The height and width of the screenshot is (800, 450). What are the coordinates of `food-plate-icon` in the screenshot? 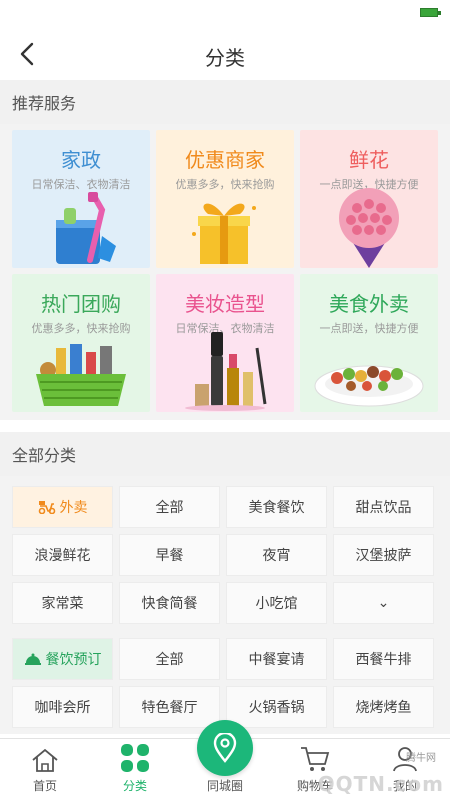 It's located at (369, 369).